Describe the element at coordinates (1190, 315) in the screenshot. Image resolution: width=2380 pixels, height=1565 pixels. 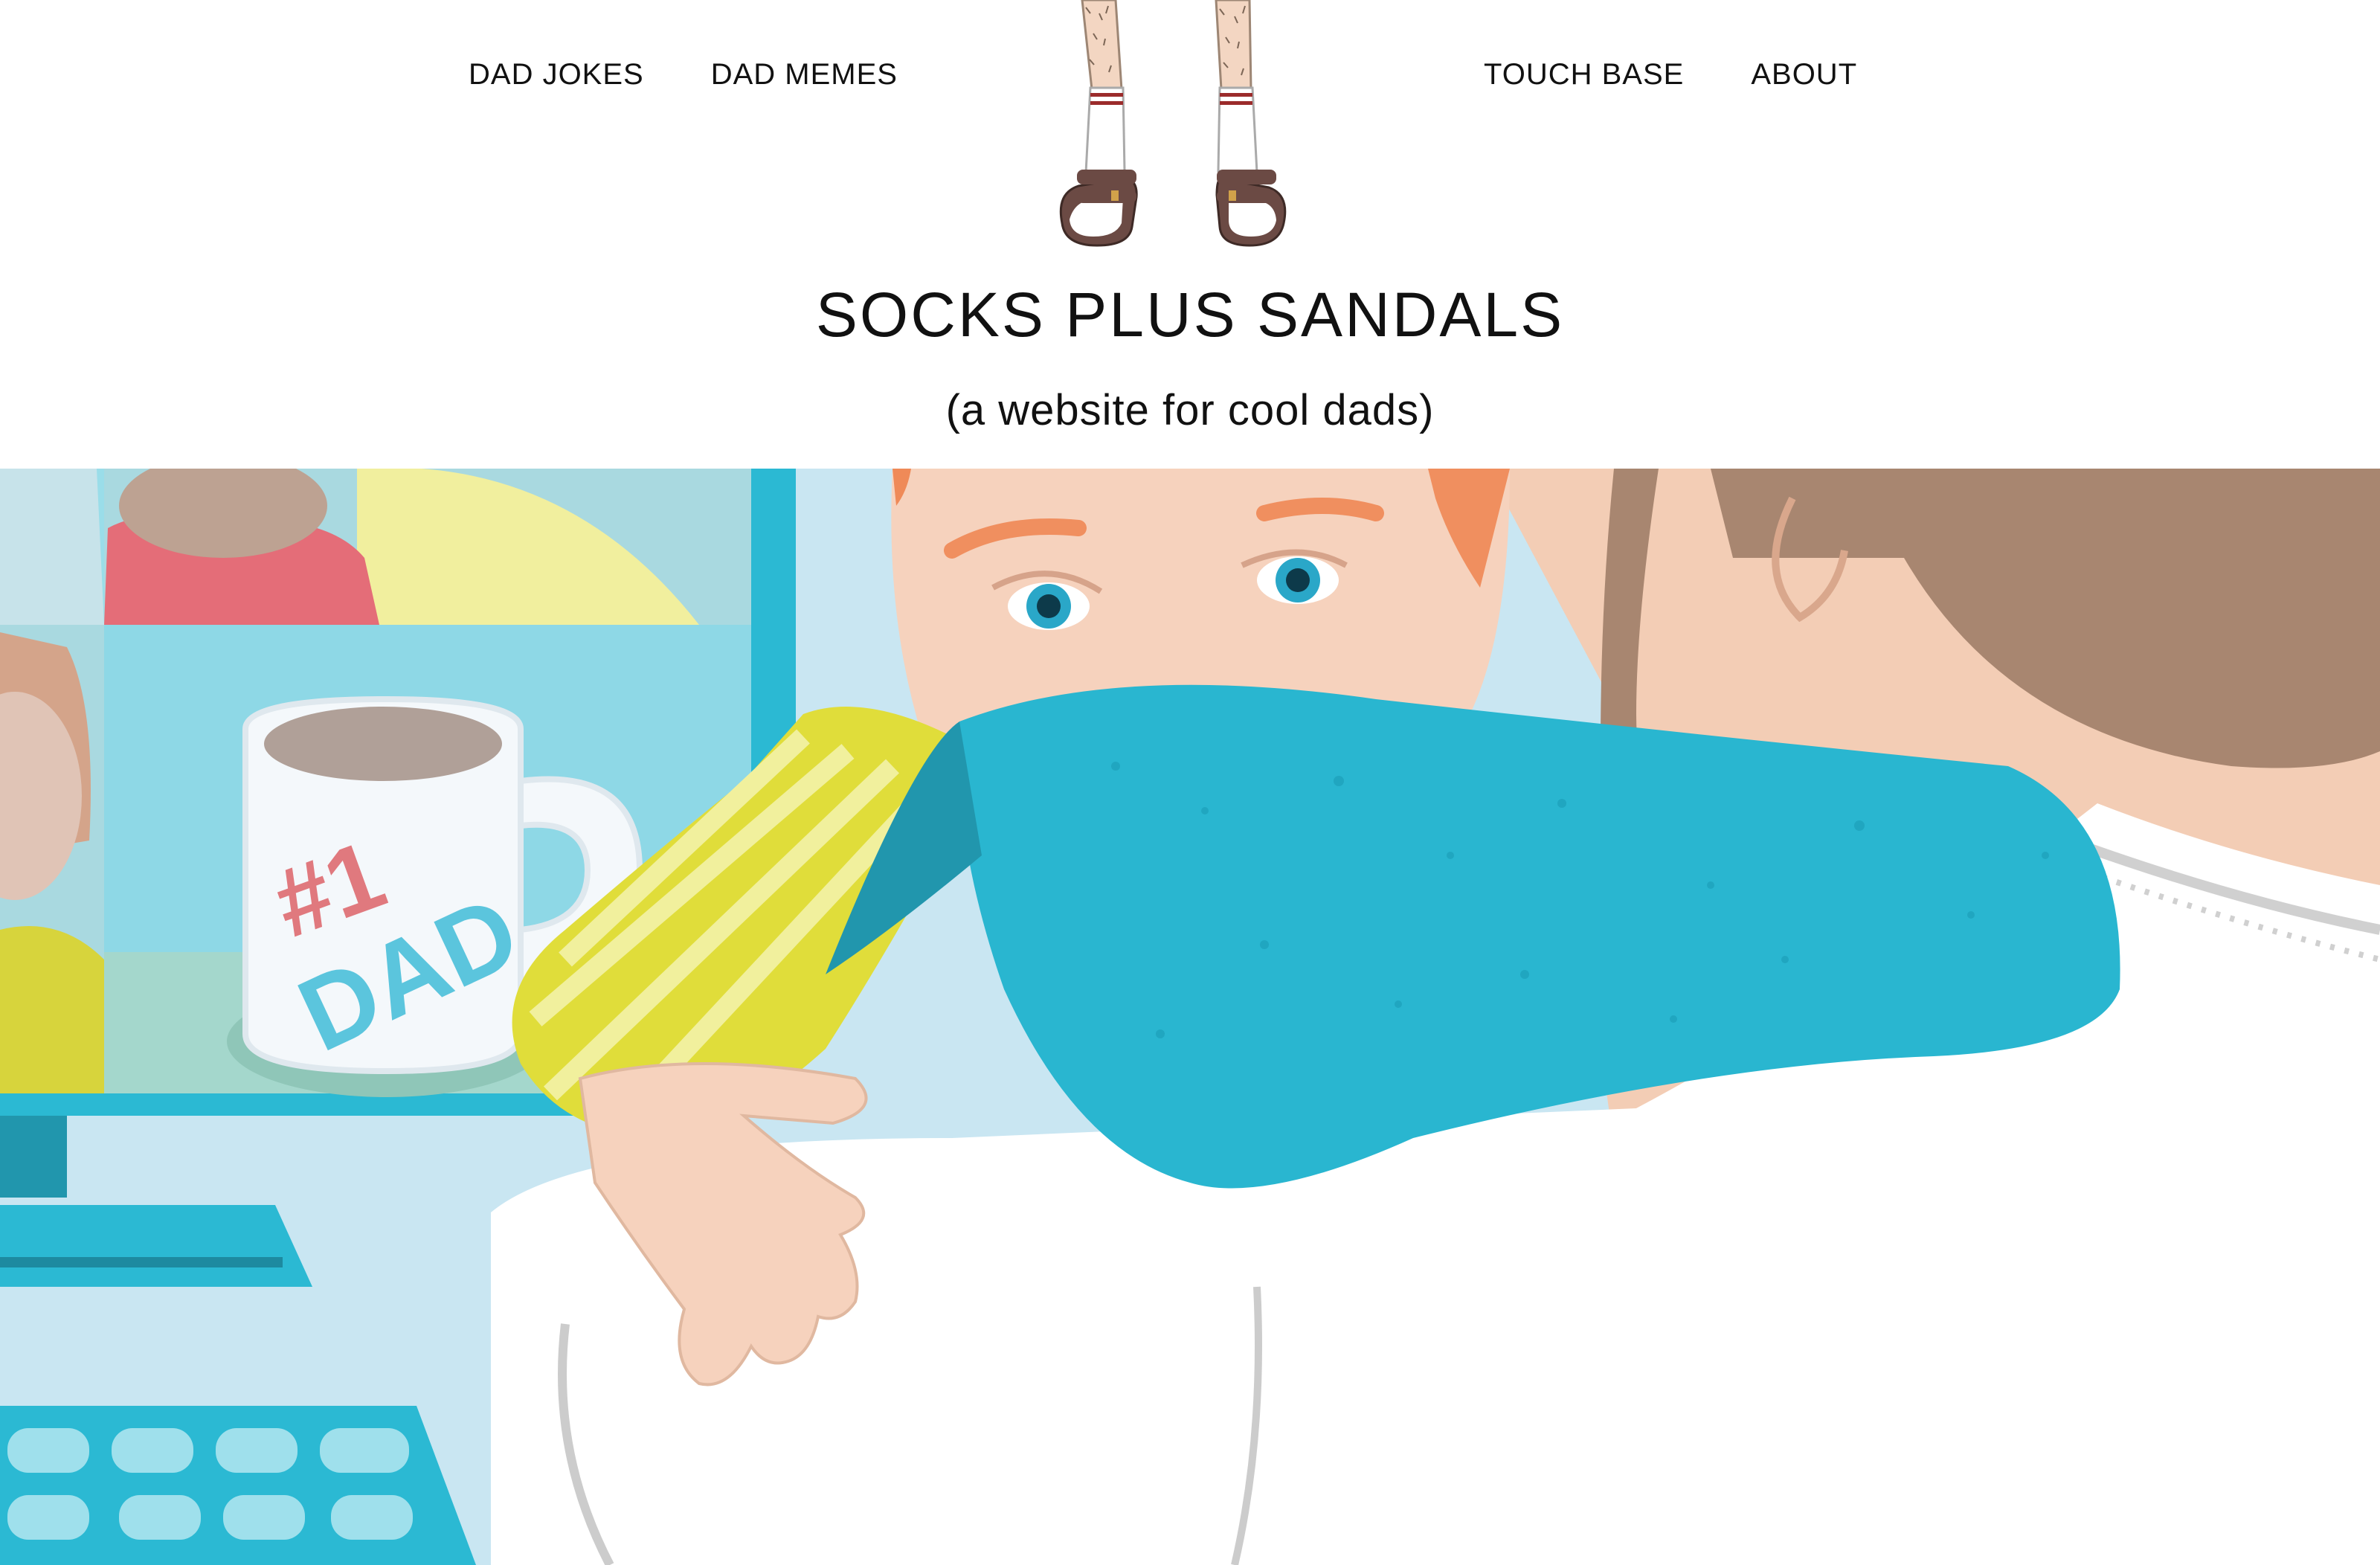
I see `site-title: SOCKS PLUS SANDALS` at that location.